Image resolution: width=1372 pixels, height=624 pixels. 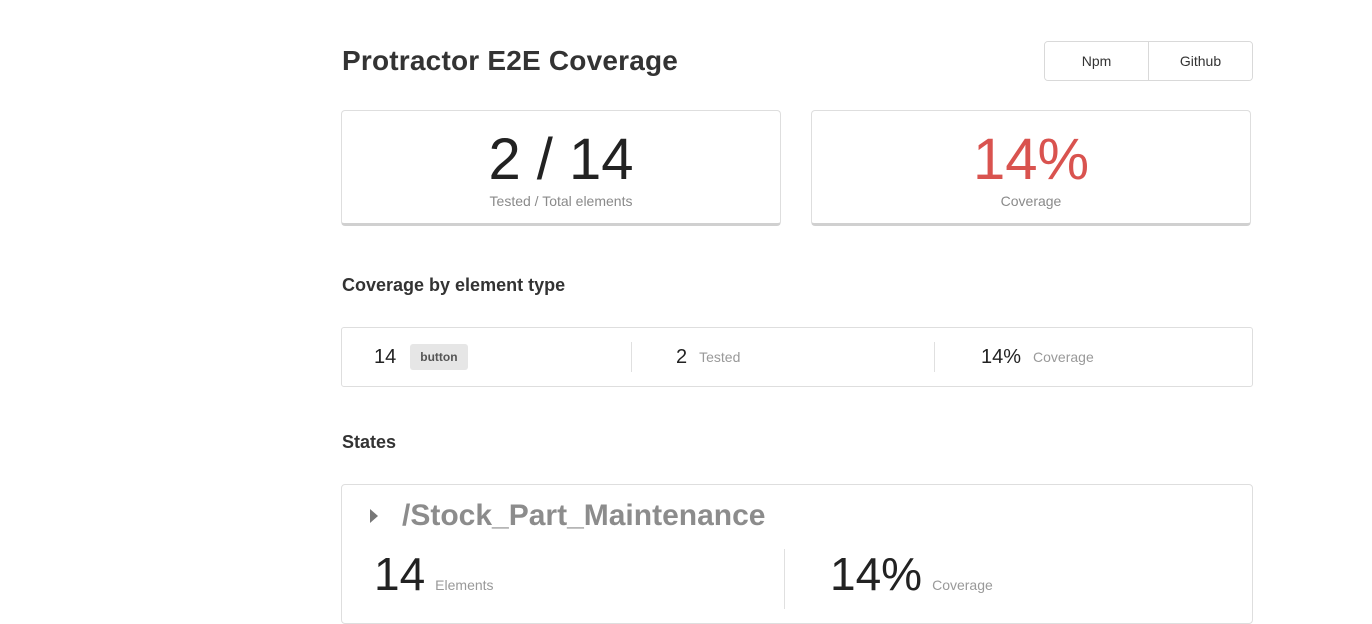 What do you see at coordinates (1031, 159) in the screenshot?
I see `coverage-value: 14%` at bounding box center [1031, 159].